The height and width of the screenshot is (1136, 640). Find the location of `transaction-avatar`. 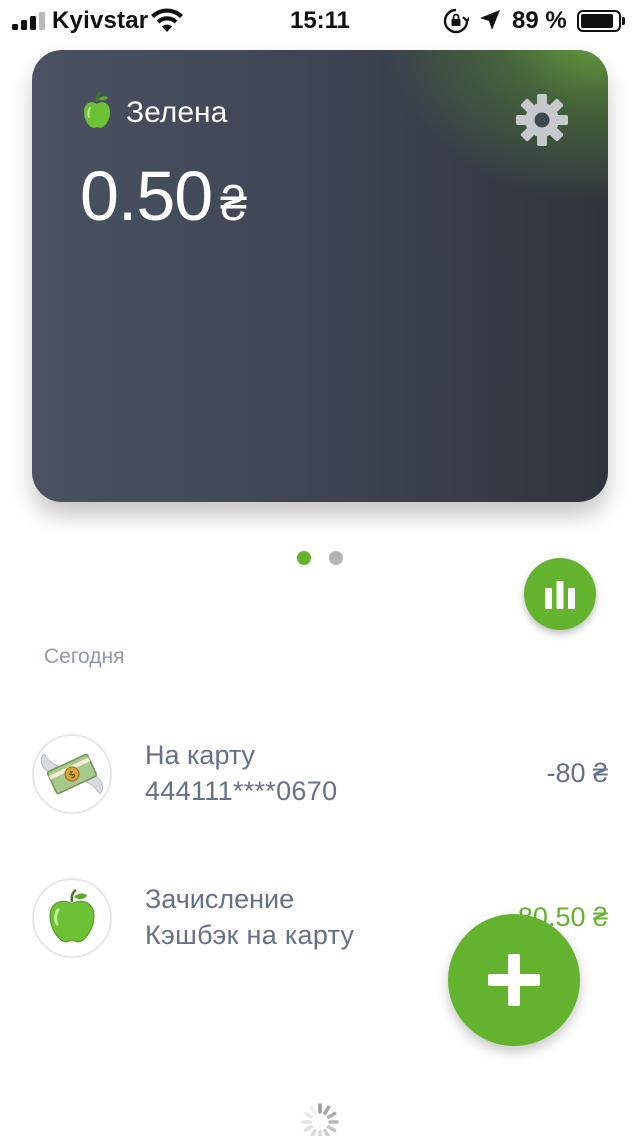

transaction-avatar is located at coordinates (72, 918).